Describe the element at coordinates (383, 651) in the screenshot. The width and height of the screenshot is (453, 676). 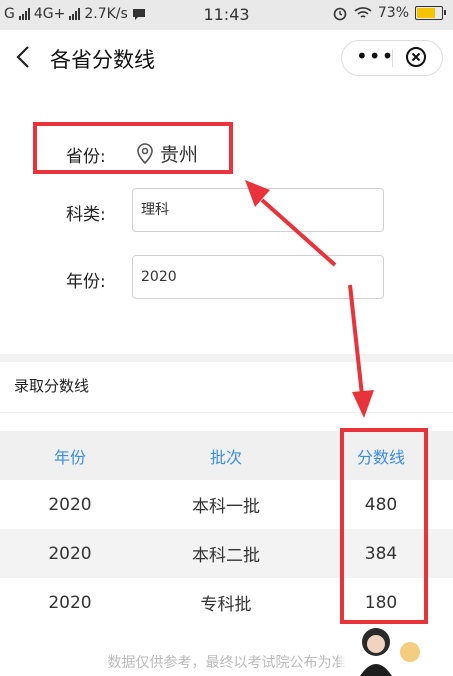
I see `watermark-avatar` at that location.